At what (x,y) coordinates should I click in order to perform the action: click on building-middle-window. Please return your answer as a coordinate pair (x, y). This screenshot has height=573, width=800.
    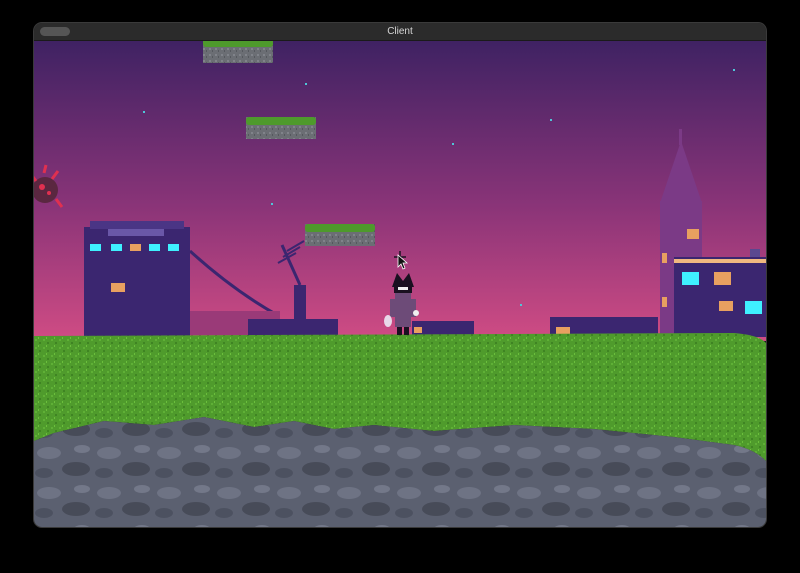
    Looking at the image, I should click on (418, 330).